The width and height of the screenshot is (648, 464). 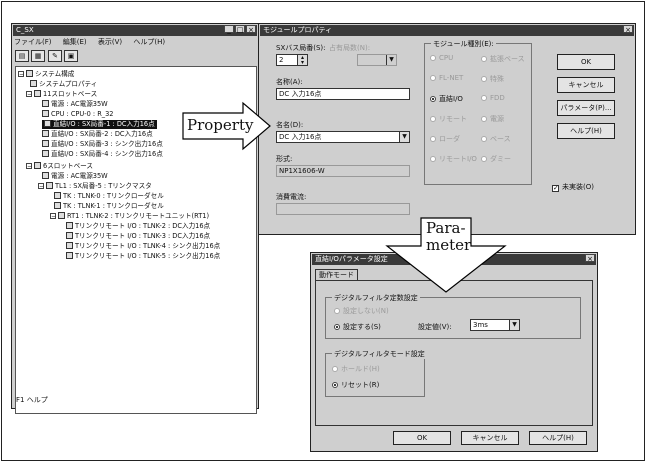 What do you see at coordinates (301, 48) in the screenshot?
I see `sx-station-label: SXバス局番(S):` at bounding box center [301, 48].